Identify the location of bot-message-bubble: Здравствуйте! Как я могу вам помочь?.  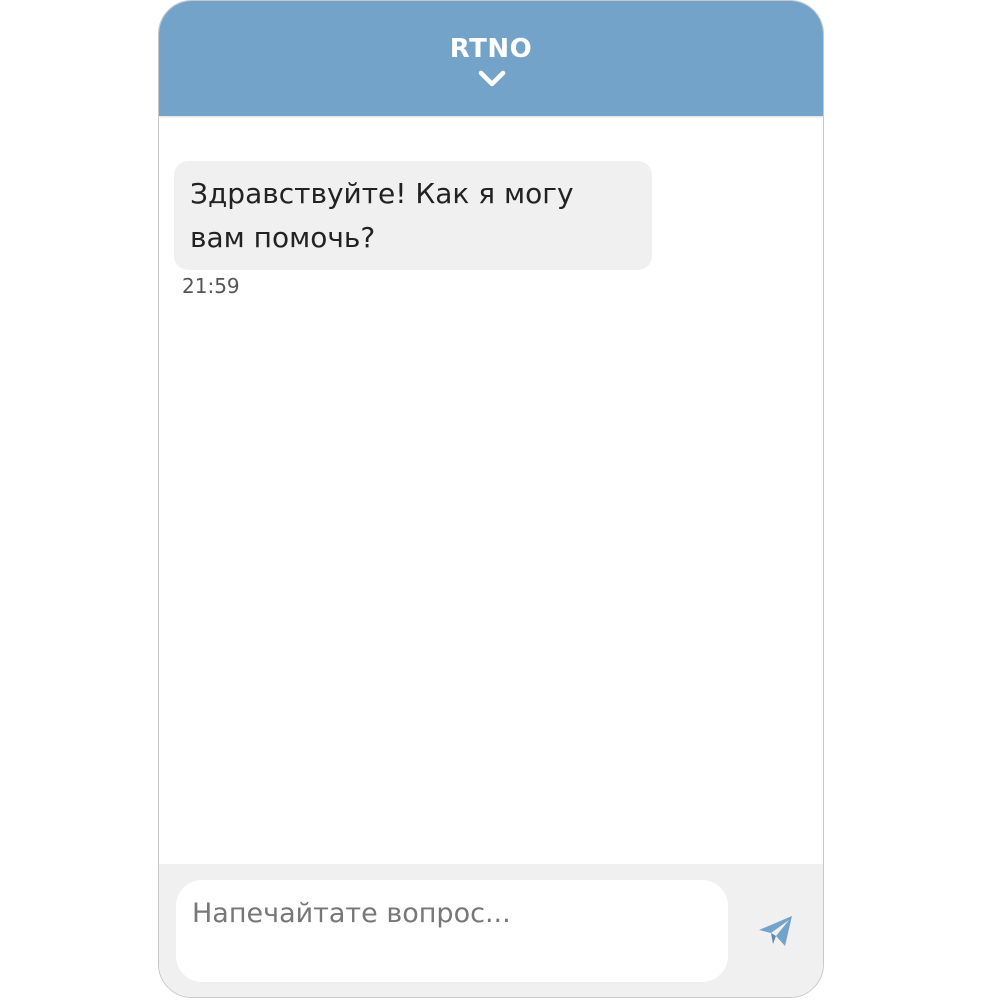
(413, 215).